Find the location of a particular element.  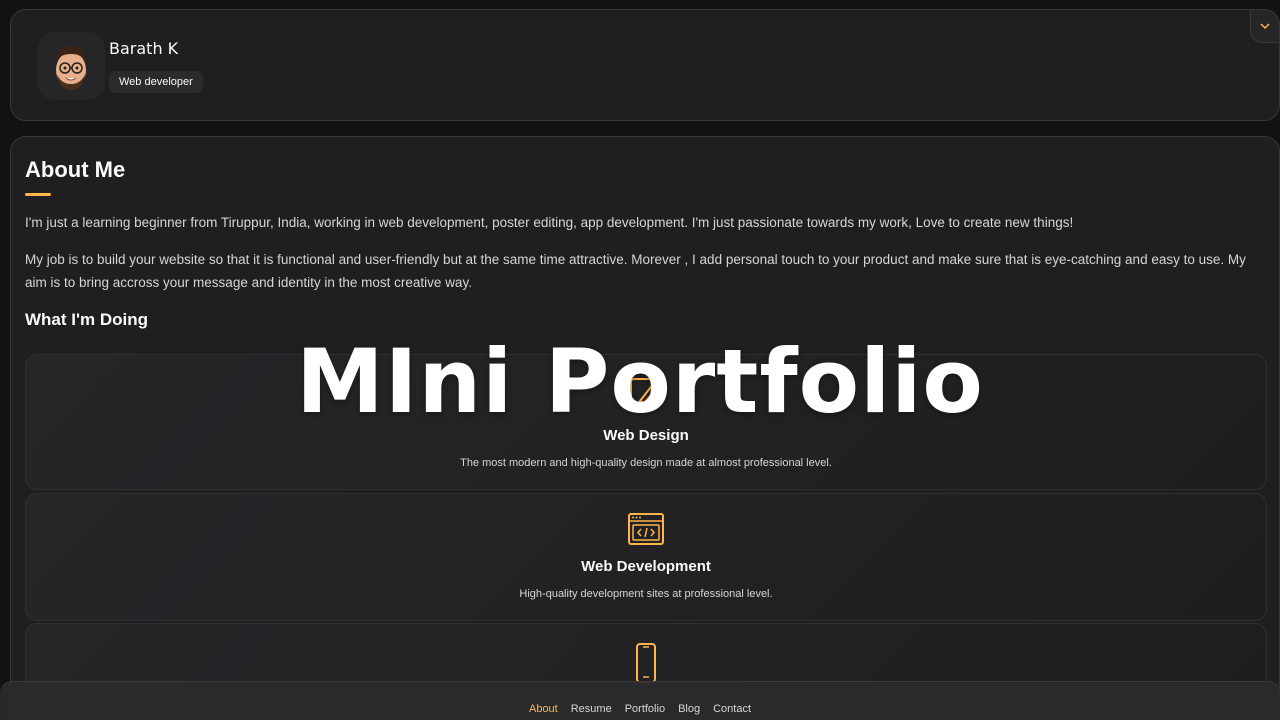

nav-link-portfolio: Portfolio is located at coordinates (645, 701).